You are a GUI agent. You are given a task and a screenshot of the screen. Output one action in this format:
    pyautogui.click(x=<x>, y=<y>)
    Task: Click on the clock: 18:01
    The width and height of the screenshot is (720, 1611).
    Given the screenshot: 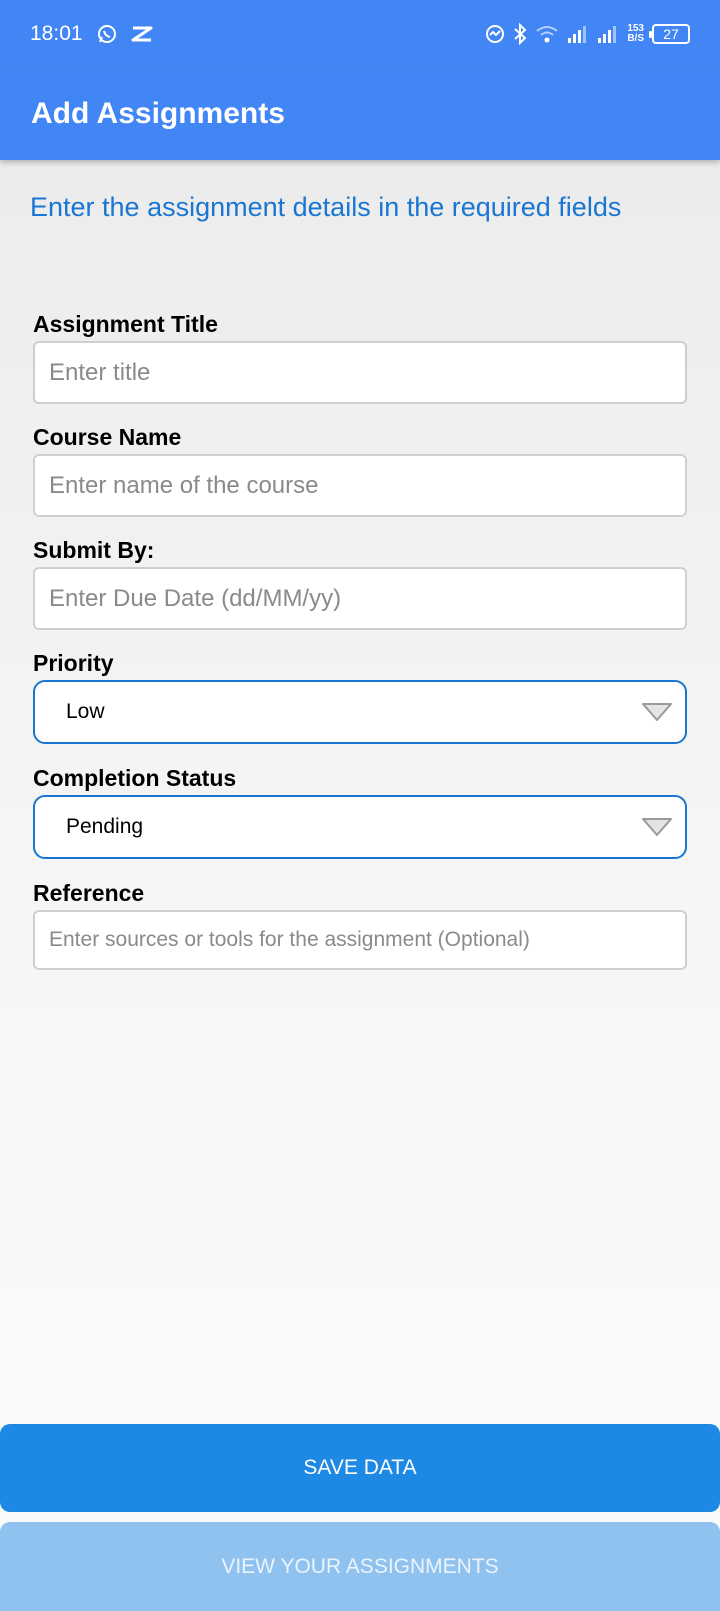 What is the action you would take?
    pyautogui.click(x=56, y=33)
    